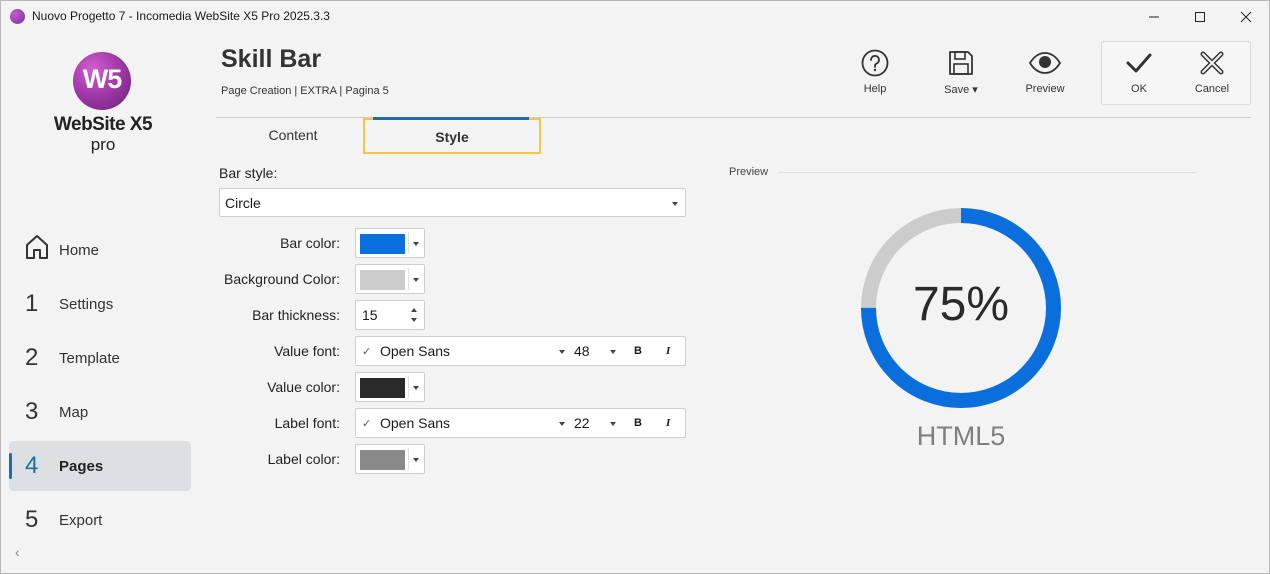  Describe the element at coordinates (415, 351) in the screenshot. I see `value-font-name: Open Sans` at that location.